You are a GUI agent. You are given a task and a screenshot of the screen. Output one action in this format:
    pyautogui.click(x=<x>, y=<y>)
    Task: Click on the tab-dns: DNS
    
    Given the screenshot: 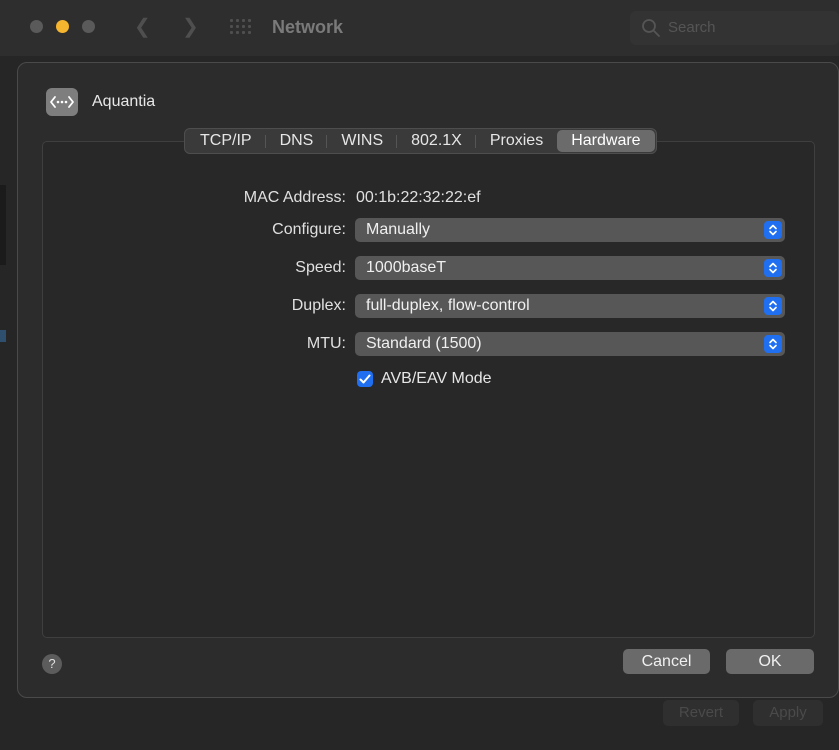 What is the action you would take?
    pyautogui.click(x=297, y=141)
    